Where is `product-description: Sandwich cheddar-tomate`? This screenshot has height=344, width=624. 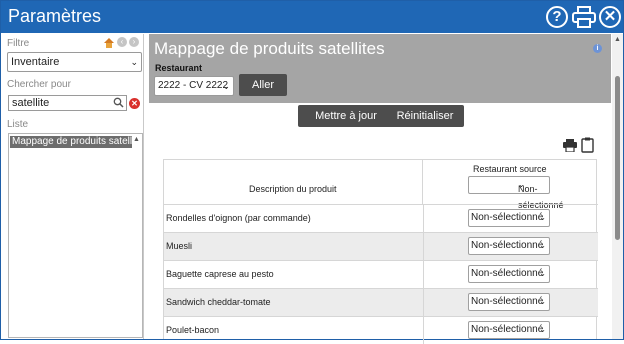
product-description: Sandwich cheddar-tomate is located at coordinates (218, 302).